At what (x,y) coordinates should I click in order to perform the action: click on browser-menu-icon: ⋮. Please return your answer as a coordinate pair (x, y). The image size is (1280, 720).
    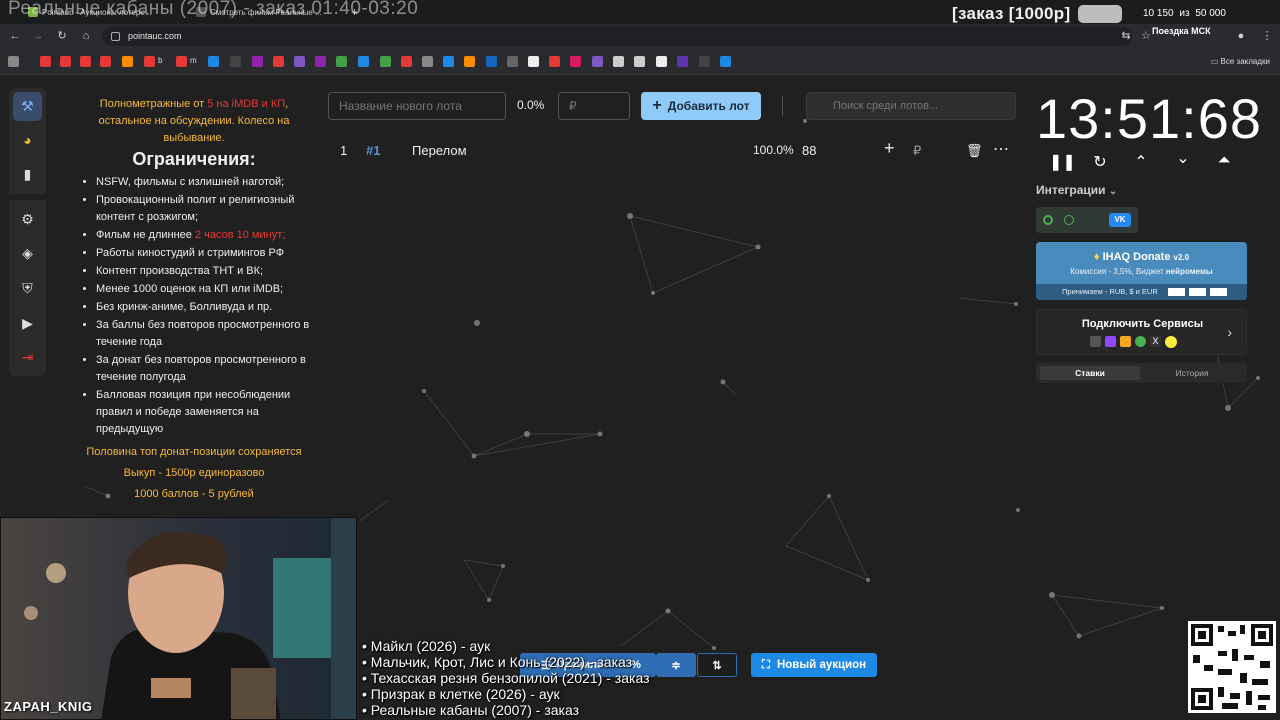
    Looking at the image, I should click on (1267, 36).